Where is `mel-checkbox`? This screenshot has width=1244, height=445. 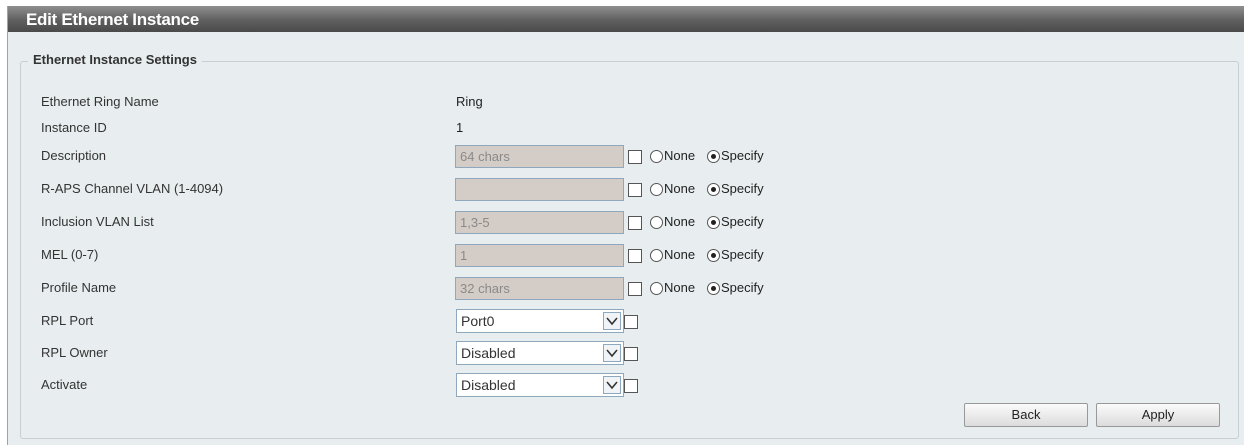 mel-checkbox is located at coordinates (635, 256).